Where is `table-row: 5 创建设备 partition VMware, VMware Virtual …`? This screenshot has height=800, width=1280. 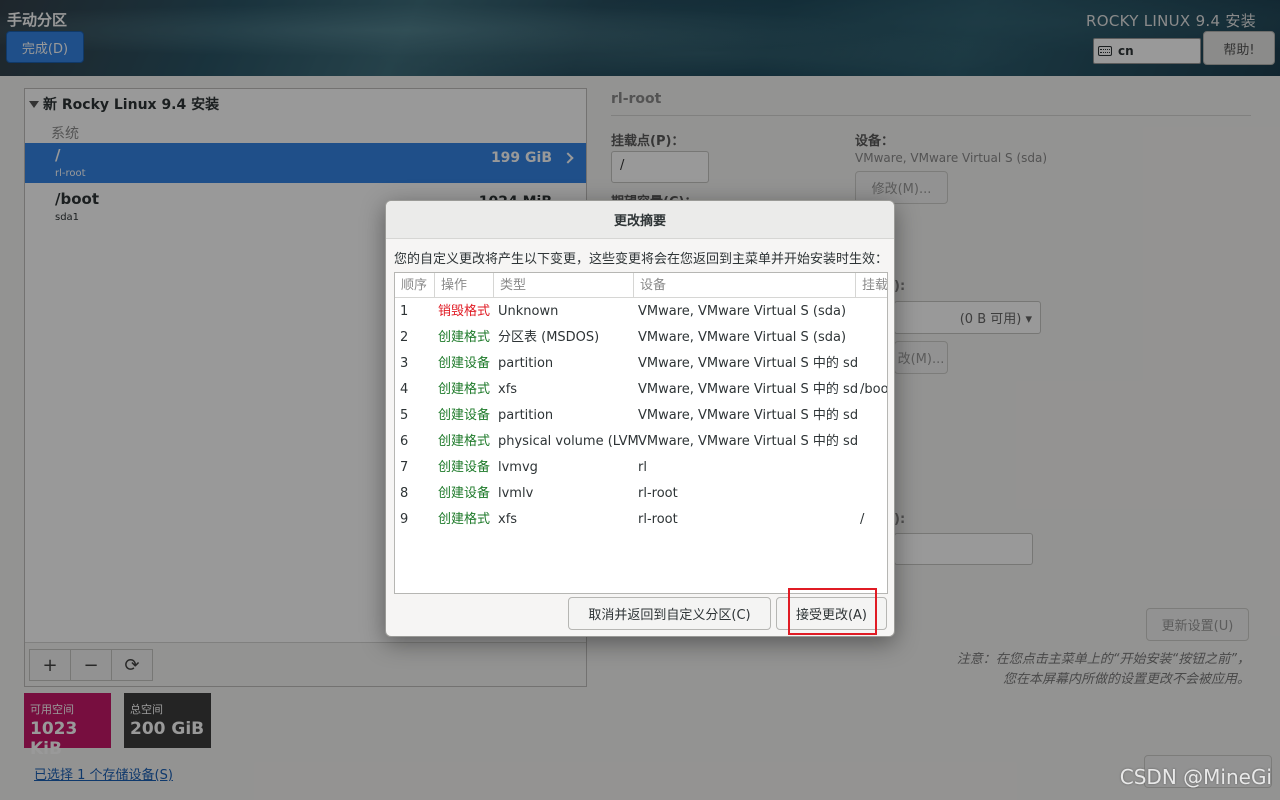
table-row: 5 创建设备 partition VMware, VMware Virtual … is located at coordinates (641, 416).